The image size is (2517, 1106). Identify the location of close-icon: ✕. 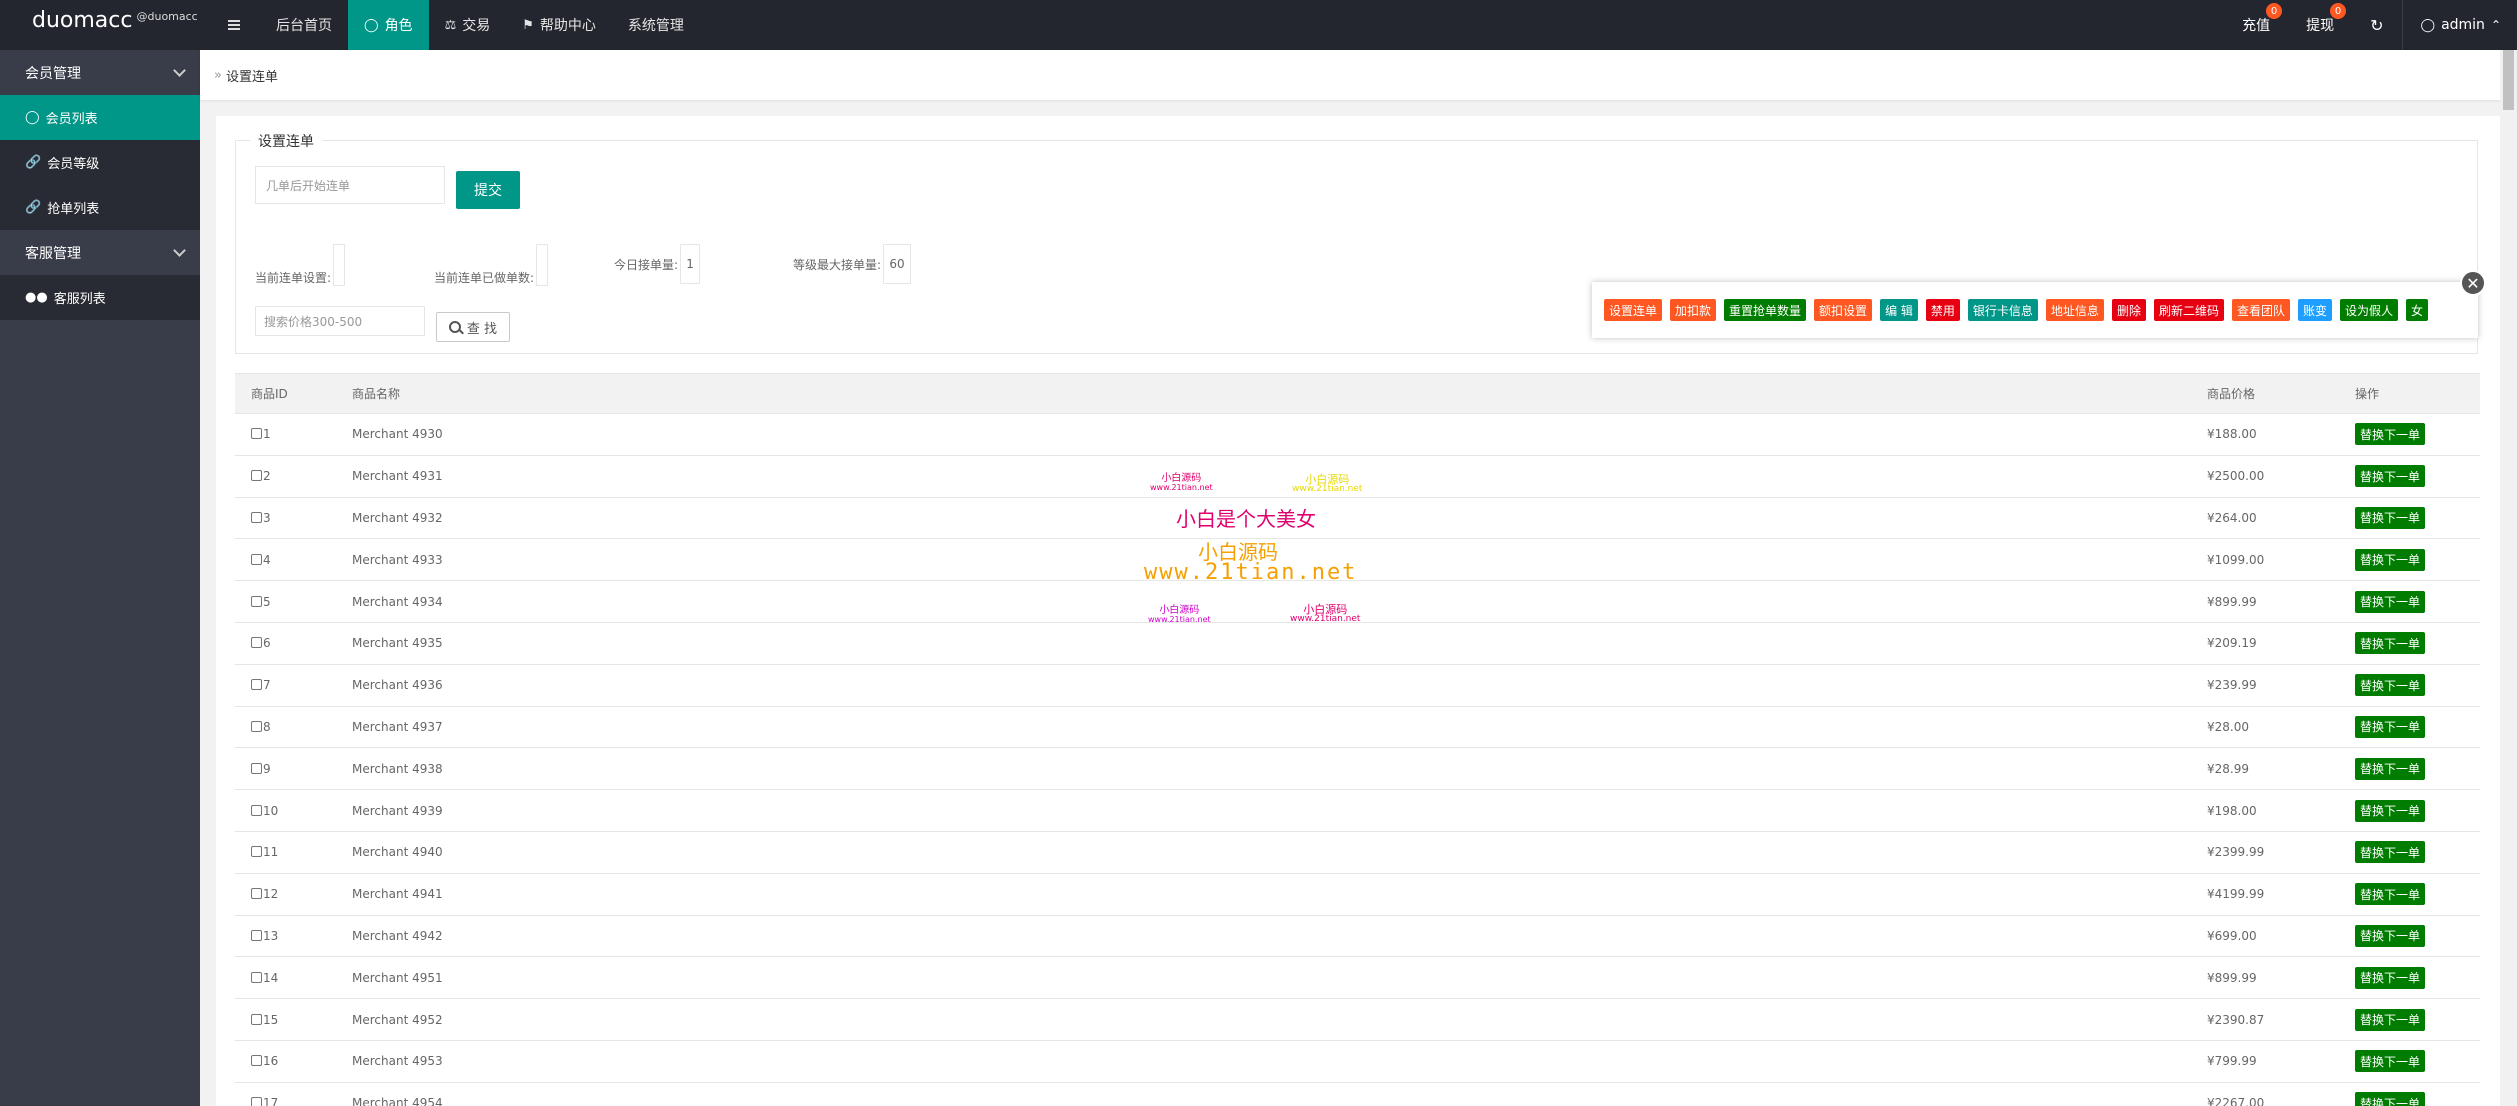
(2473, 283).